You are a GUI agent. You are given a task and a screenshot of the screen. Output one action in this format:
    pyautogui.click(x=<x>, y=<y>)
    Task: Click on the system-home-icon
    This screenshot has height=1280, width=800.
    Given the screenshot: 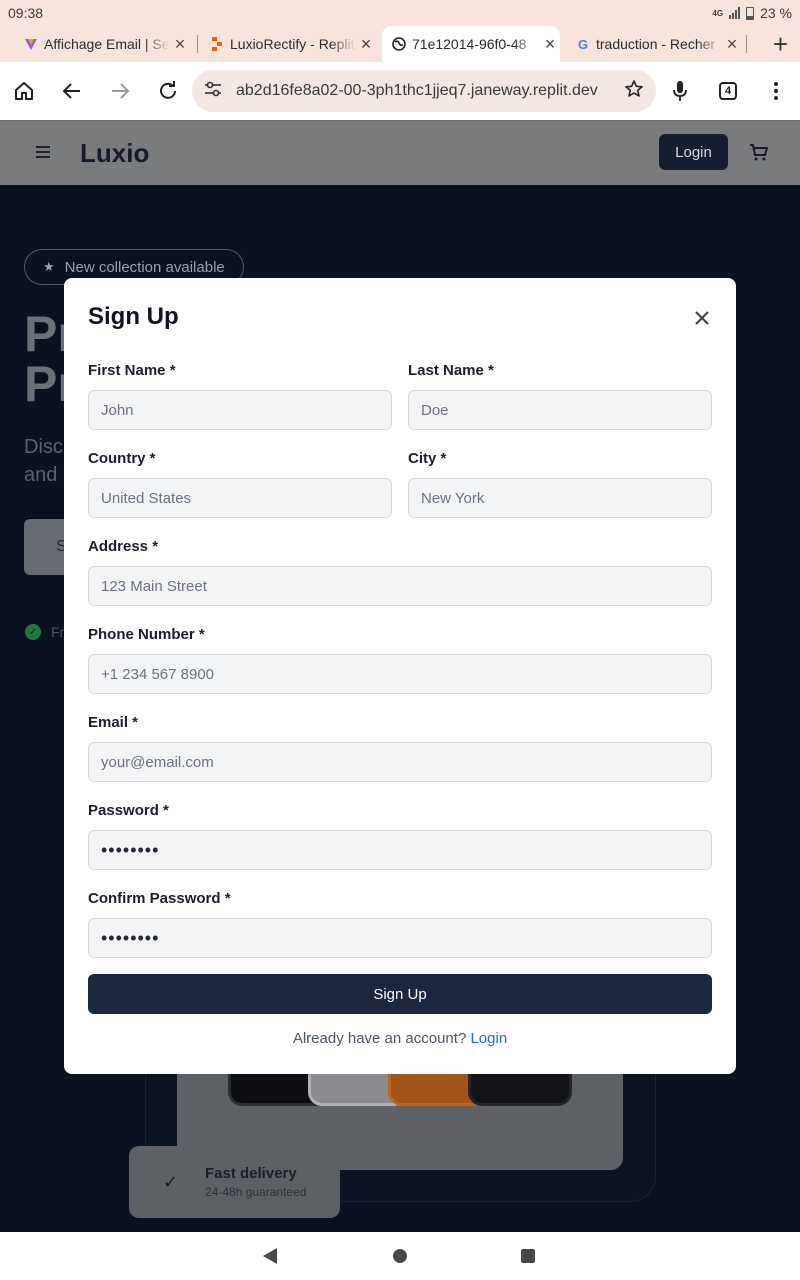 What is the action you would take?
    pyautogui.click(x=400, y=1256)
    